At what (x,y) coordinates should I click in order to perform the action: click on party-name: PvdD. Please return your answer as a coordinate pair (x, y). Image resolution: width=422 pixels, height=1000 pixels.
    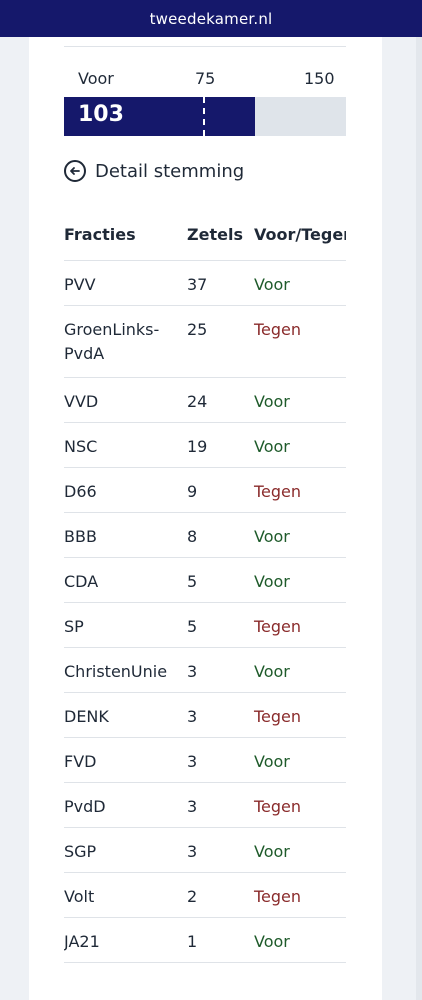
    Looking at the image, I should click on (85, 806).